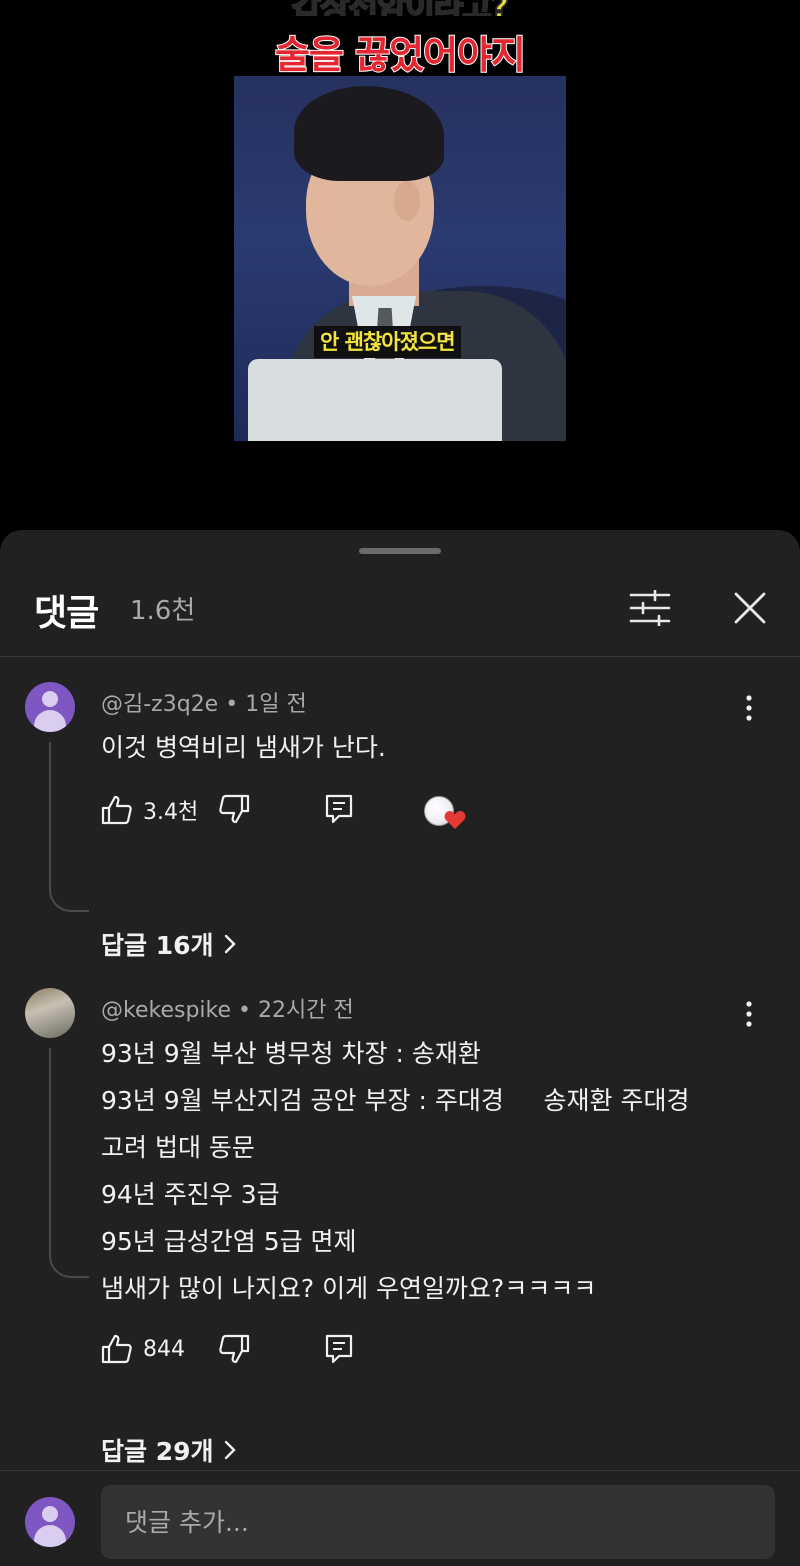 Image resolution: width=800 pixels, height=1566 pixels. I want to click on creator-heart-badge, so click(446, 816).